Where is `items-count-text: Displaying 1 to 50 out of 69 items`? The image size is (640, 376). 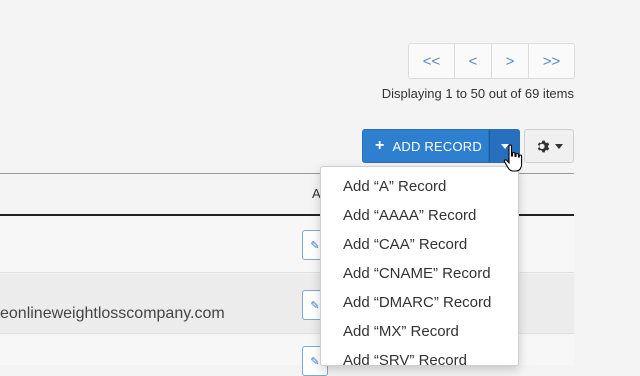
items-count-text: Displaying 1 to 50 out of 69 items is located at coordinates (477, 93).